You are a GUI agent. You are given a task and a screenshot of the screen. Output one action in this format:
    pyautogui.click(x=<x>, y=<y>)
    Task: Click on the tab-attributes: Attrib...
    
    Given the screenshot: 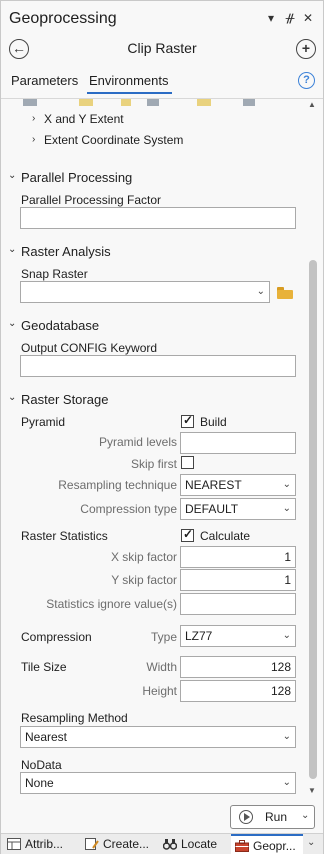 What is the action you would take?
    pyautogui.click(x=40, y=844)
    